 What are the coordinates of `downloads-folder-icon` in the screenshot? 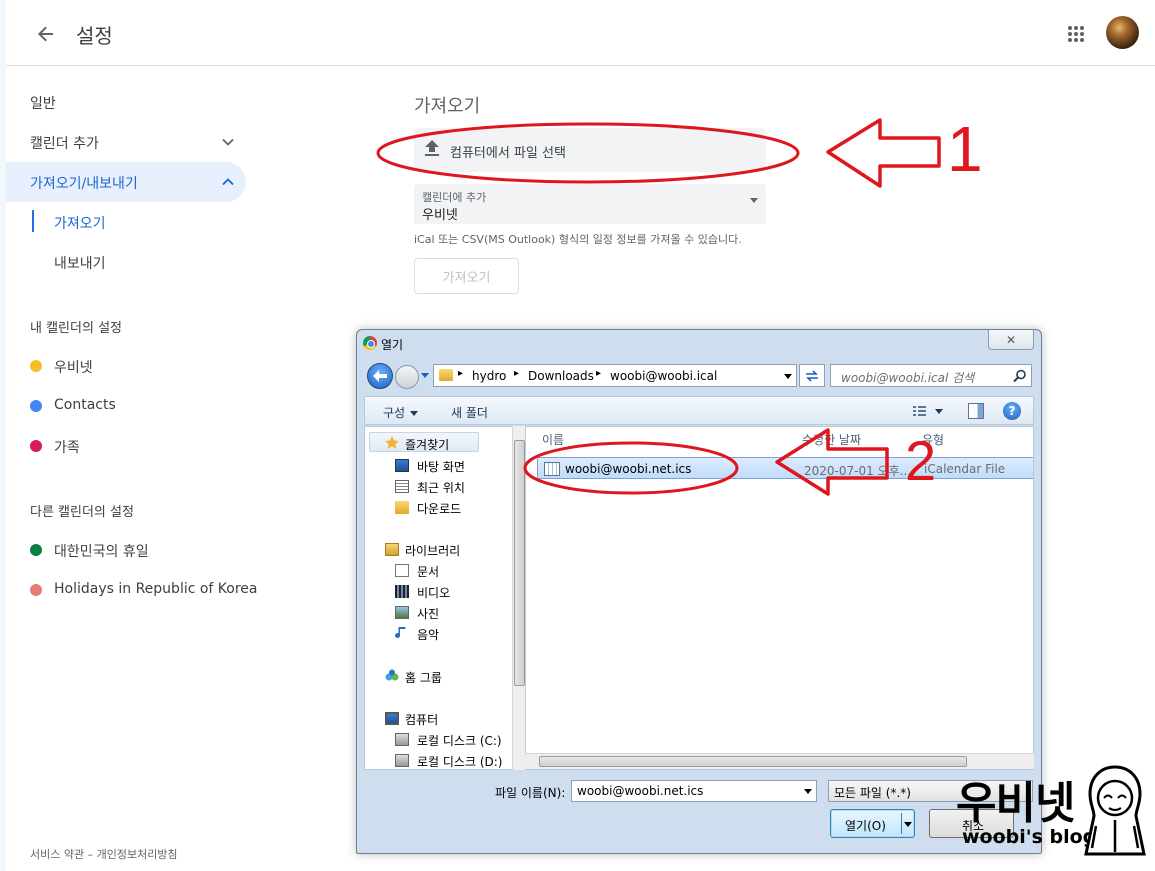 It's located at (402, 507).